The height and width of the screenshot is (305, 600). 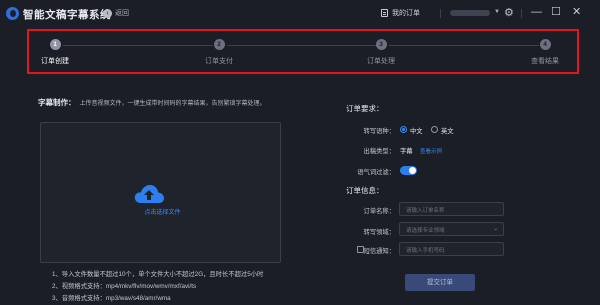 I want to click on step-label: 订单创建, so click(x=55, y=61).